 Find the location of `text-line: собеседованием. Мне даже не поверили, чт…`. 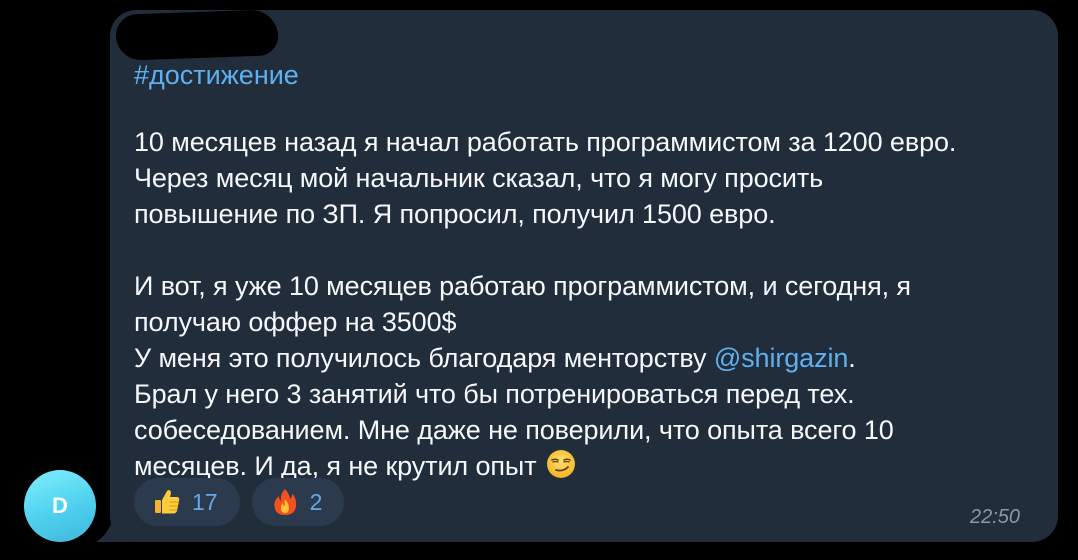

text-line: собеседованием. Мне даже не поверили, чт… is located at coordinates (514, 430).